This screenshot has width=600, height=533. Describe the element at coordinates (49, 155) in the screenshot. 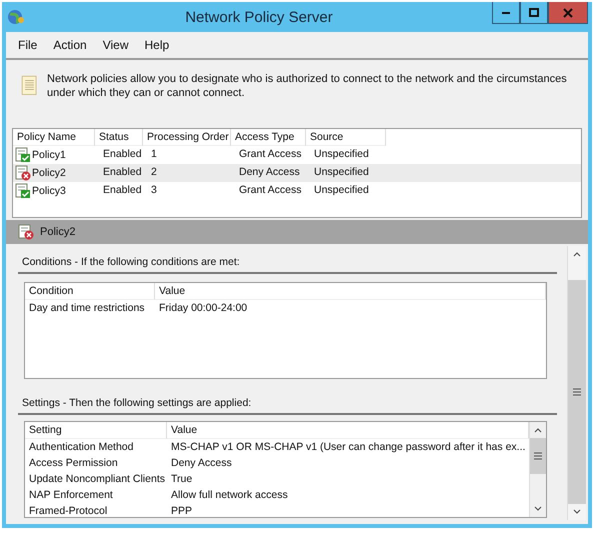

I see `policy-name: Policy1` at that location.